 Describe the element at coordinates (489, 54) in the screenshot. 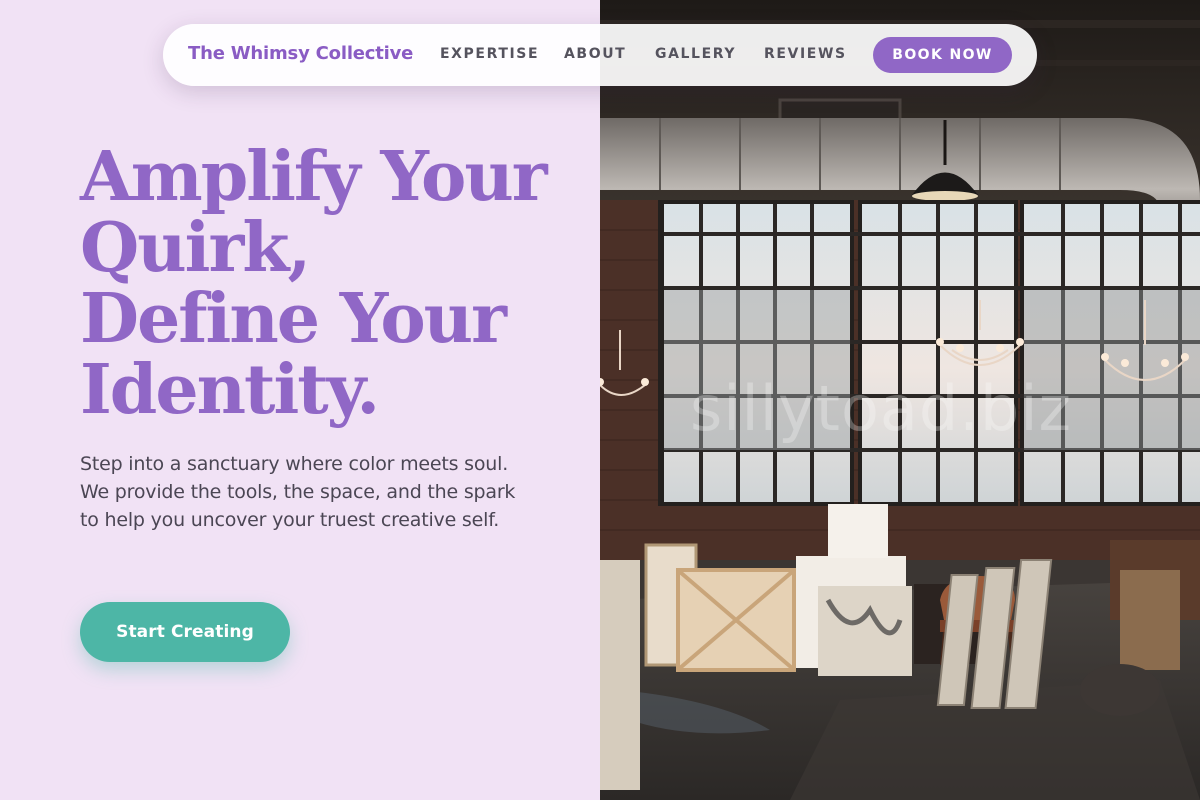

I see `nav-link-expertise: EXPERTISE` at that location.